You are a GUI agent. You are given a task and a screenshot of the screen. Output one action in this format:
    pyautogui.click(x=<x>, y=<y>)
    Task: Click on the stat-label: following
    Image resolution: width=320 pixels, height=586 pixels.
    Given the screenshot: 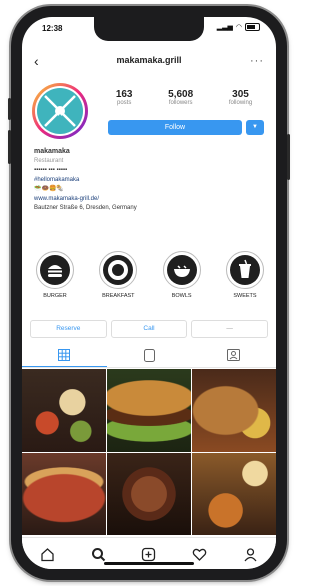 What is the action you would take?
    pyautogui.click(x=240, y=103)
    